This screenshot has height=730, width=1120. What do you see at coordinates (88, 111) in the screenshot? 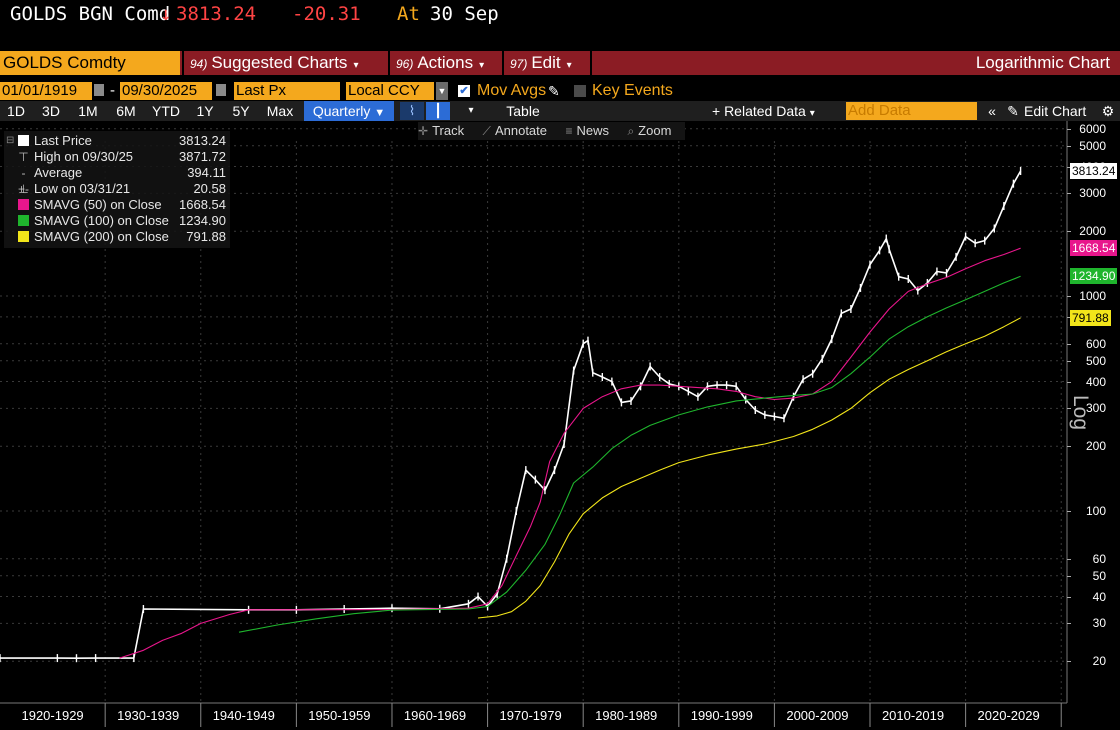
I see `period-1m: 1M` at bounding box center [88, 111].